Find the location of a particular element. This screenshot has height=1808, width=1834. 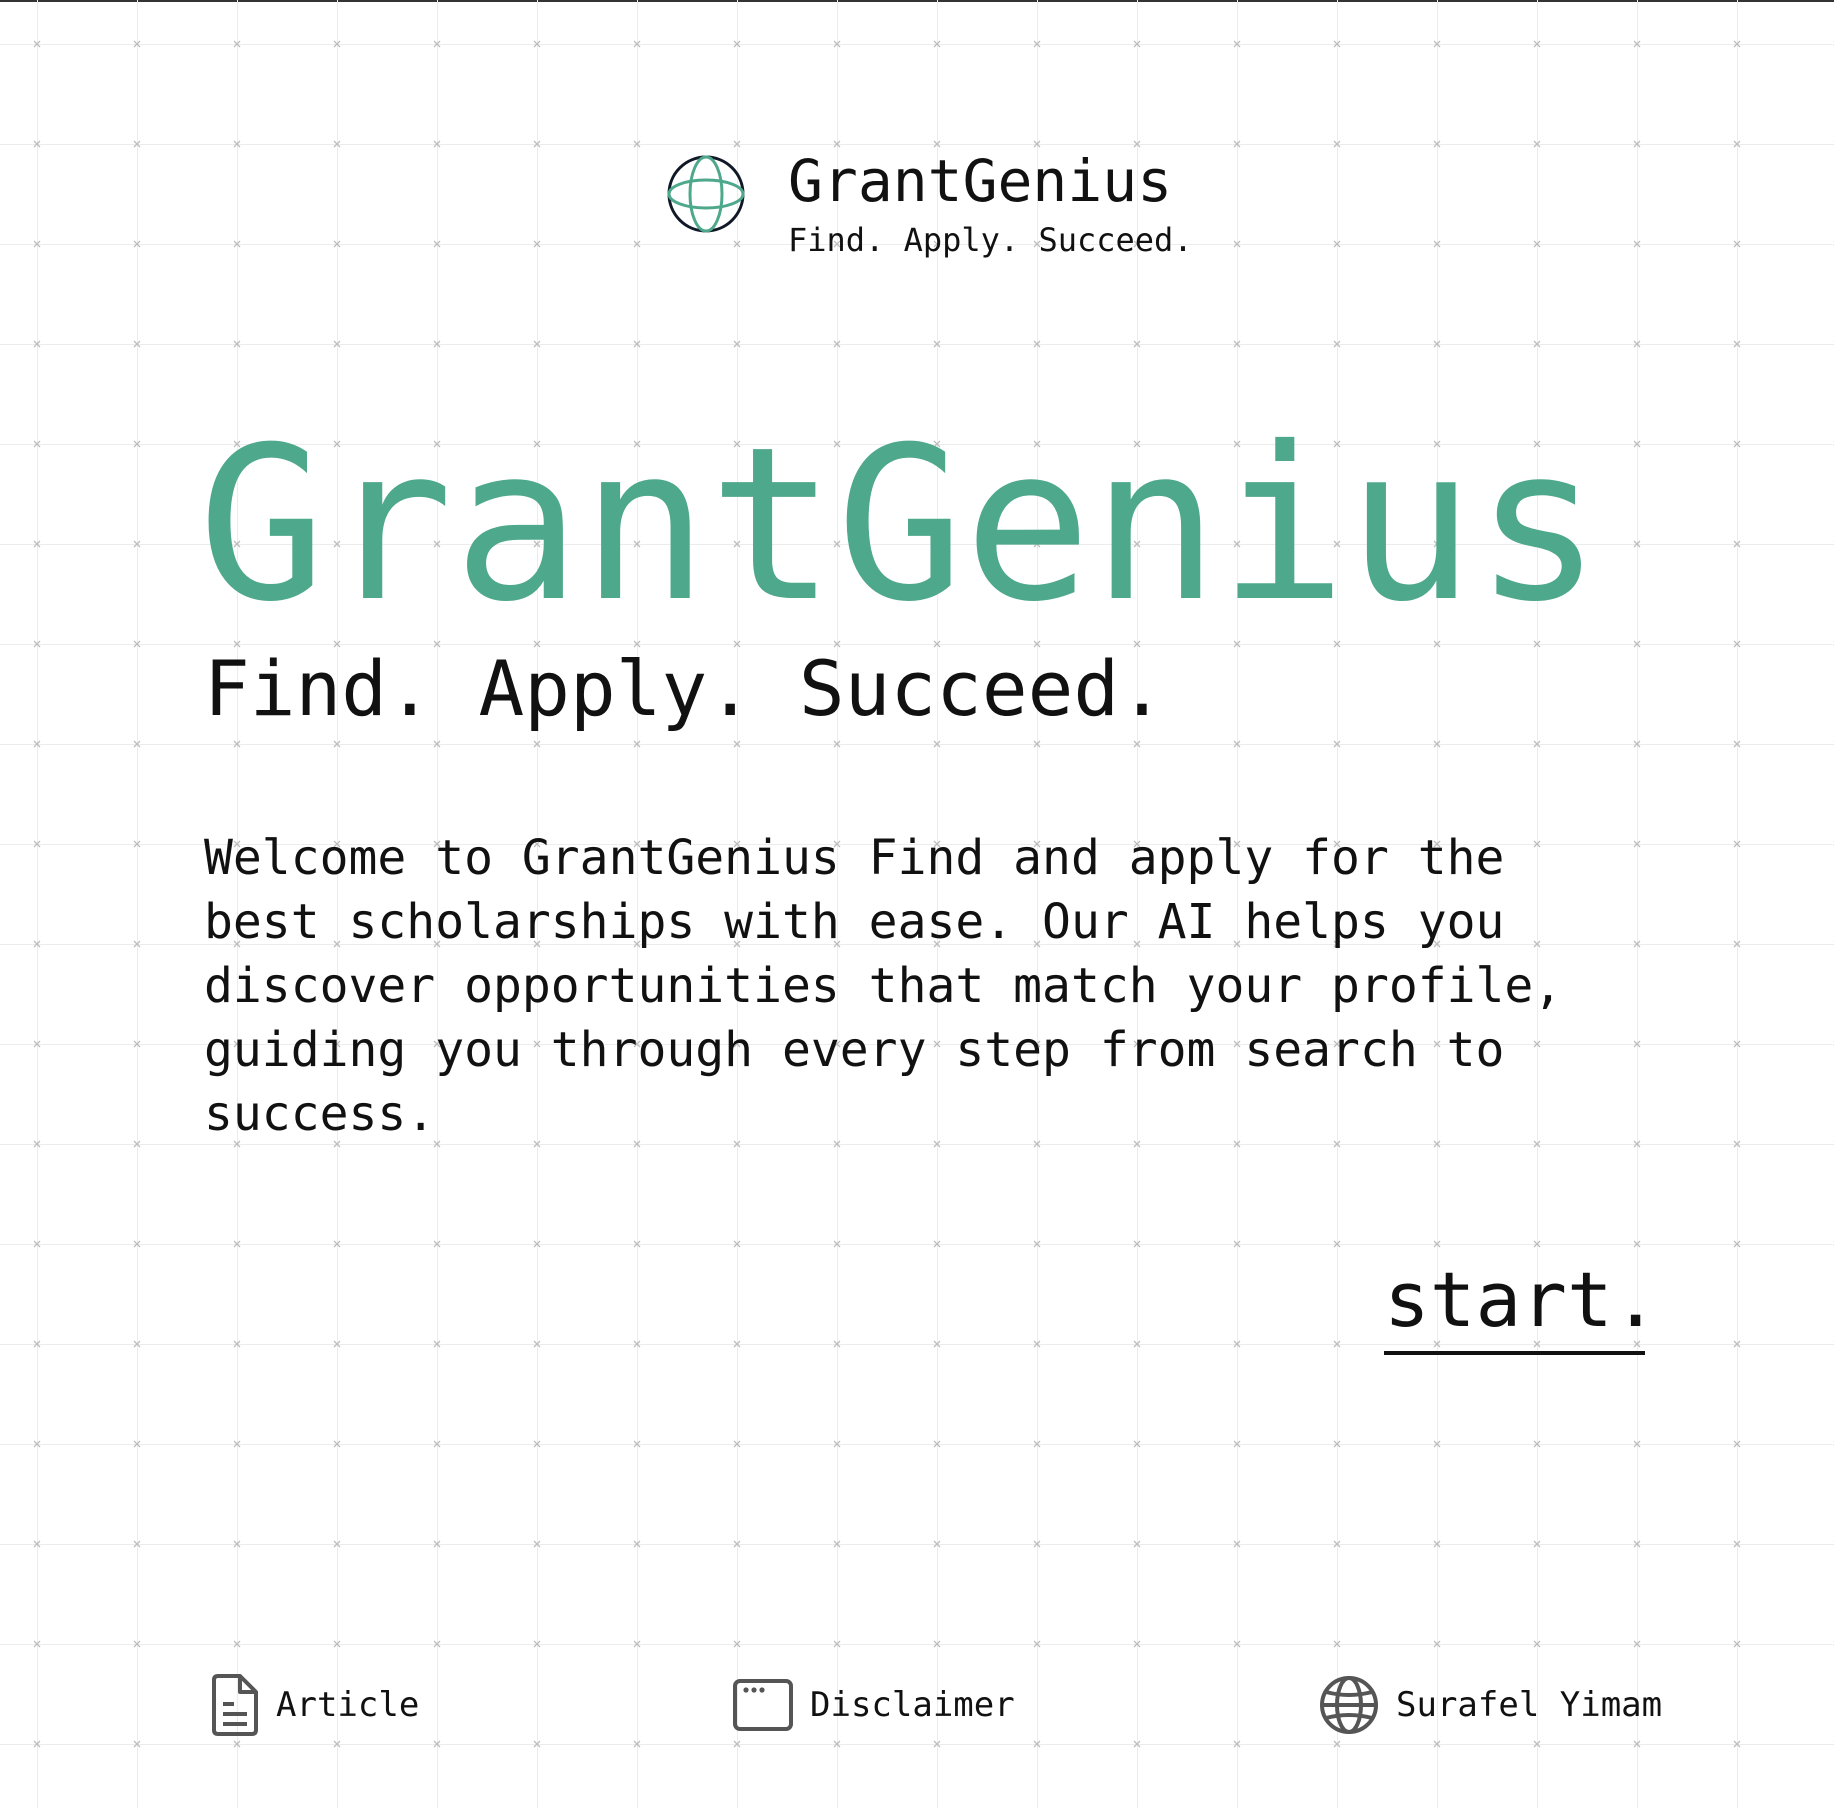

footer-link-disclaimer: Disclaimer is located at coordinates (873, 1705).